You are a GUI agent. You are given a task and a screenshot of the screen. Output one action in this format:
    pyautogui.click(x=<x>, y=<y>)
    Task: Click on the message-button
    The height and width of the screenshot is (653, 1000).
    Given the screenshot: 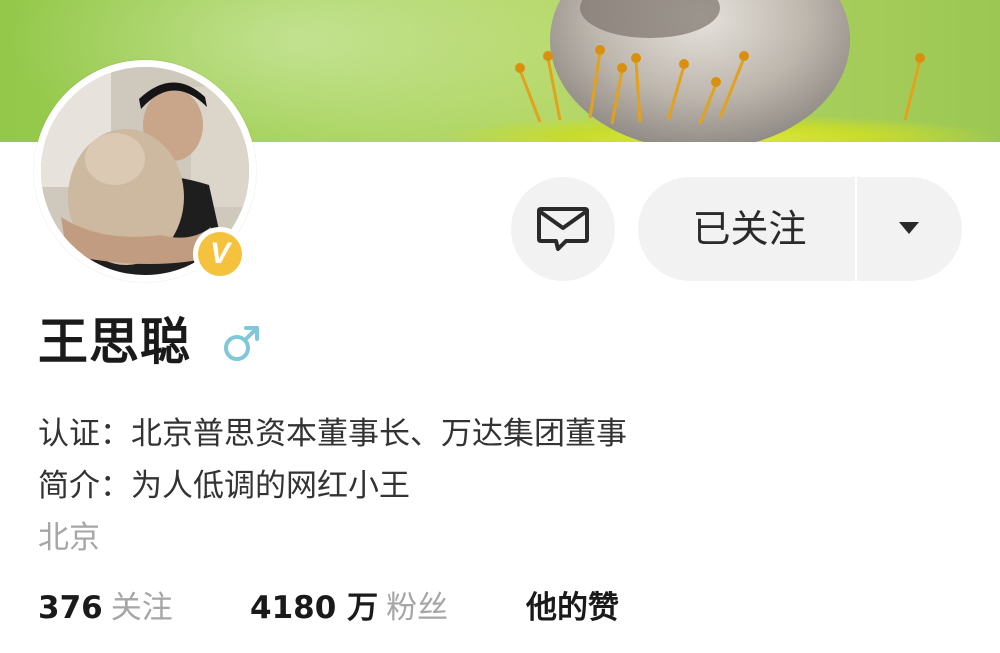 What is the action you would take?
    pyautogui.click(x=563, y=229)
    